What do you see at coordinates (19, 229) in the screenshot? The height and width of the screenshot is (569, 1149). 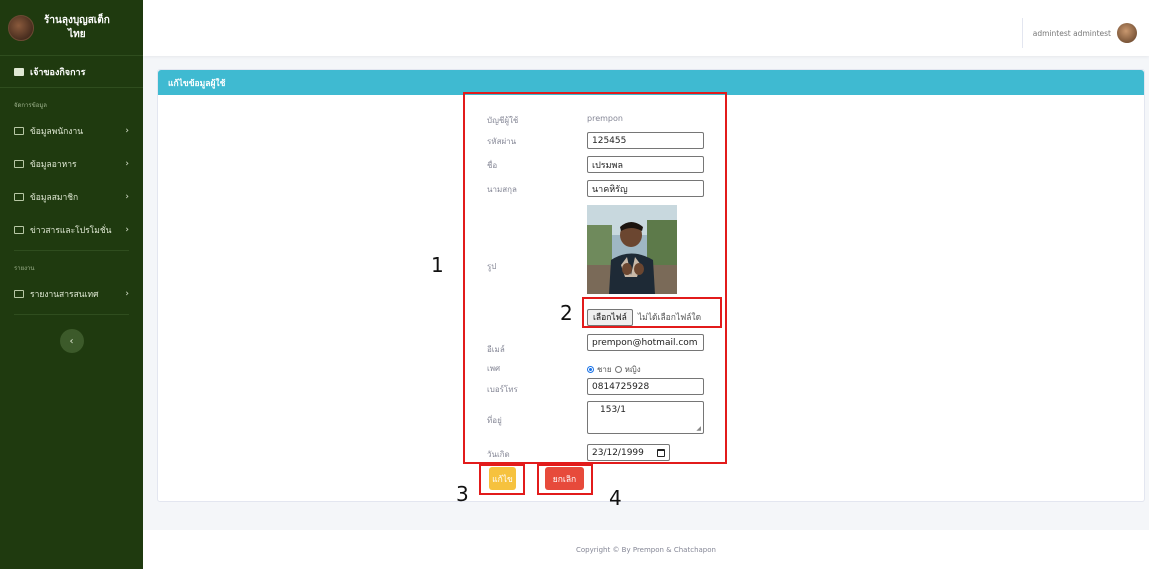 I see `megaphone-icon` at bounding box center [19, 229].